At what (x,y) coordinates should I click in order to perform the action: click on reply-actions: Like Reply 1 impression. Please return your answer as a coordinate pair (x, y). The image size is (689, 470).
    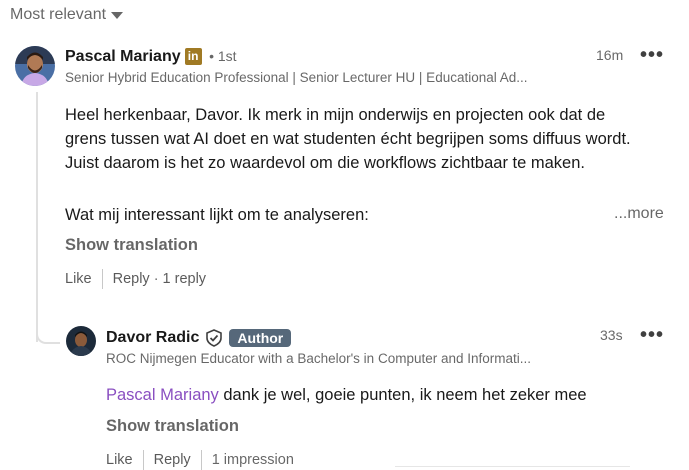
    Looking at the image, I should click on (200, 460).